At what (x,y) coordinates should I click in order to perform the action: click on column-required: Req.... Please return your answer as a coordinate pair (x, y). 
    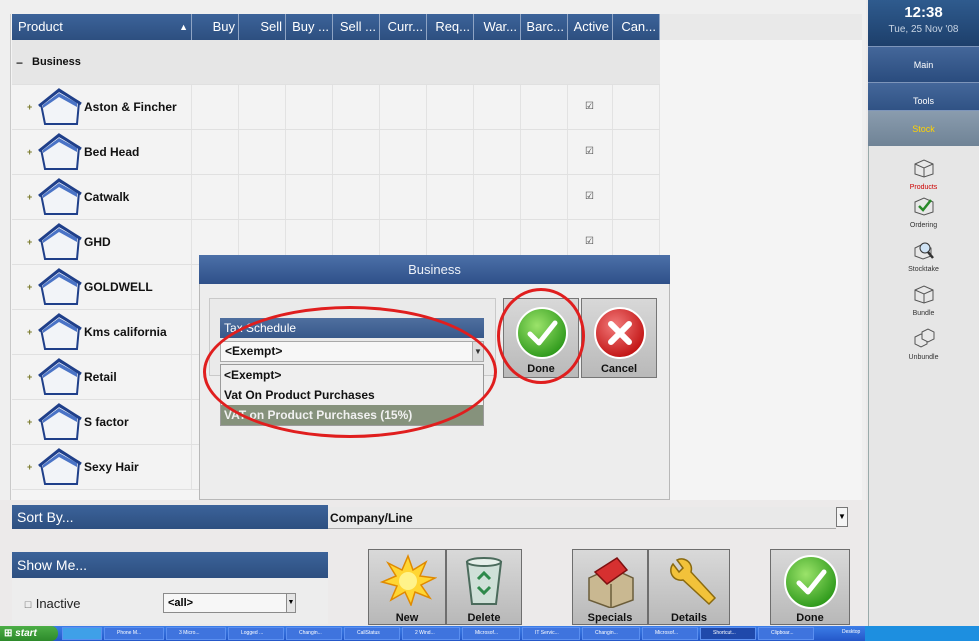
    Looking at the image, I should click on (450, 27).